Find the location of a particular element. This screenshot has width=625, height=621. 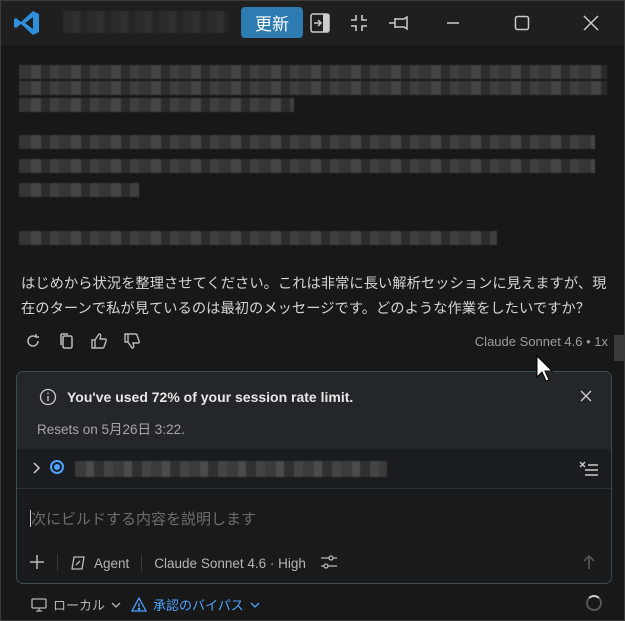

title-bar: 更新 is located at coordinates (312, 23).